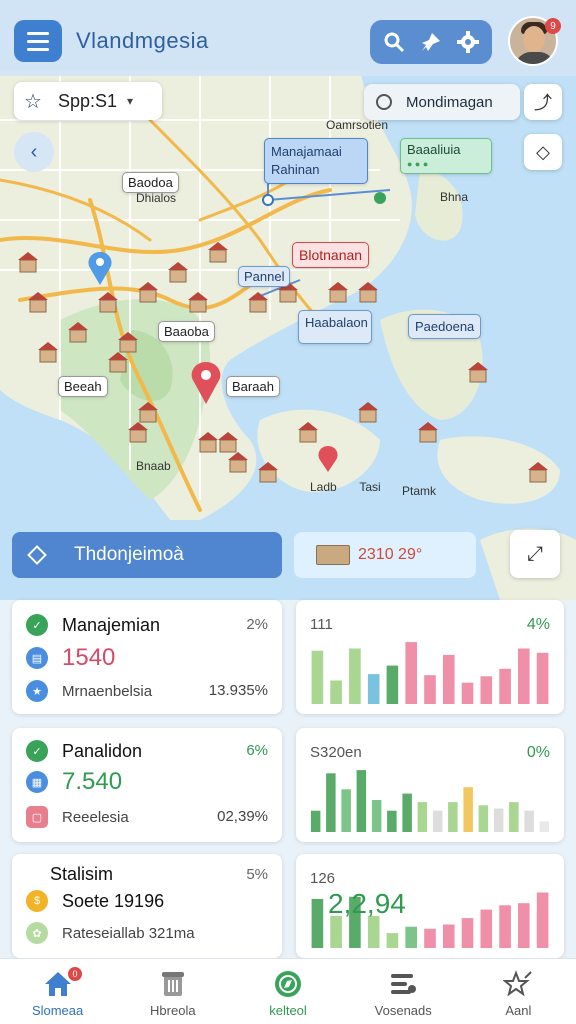  I want to click on chevron-down-icon: ▾, so click(130, 101).